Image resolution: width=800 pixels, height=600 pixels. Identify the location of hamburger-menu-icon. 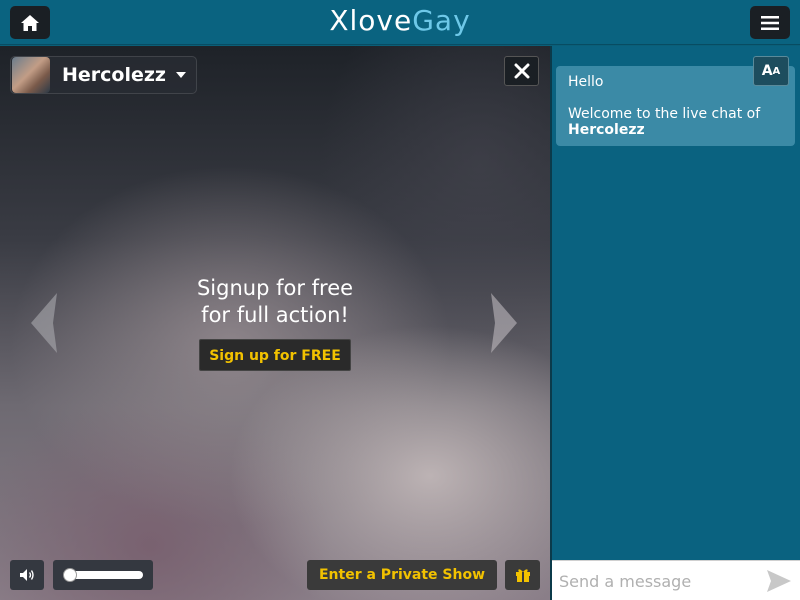
(770, 22).